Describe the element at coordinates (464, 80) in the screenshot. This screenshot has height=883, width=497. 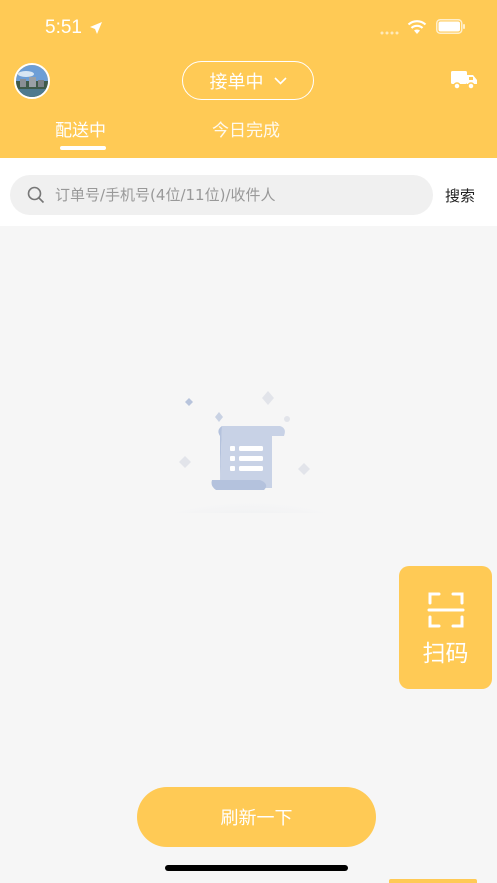
I see `truck-icon` at that location.